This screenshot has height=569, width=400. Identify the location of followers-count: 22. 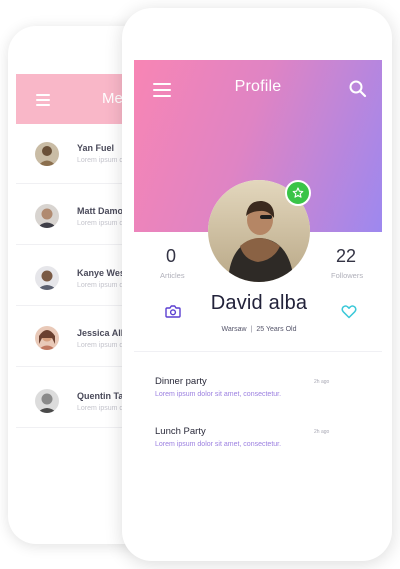
(346, 256).